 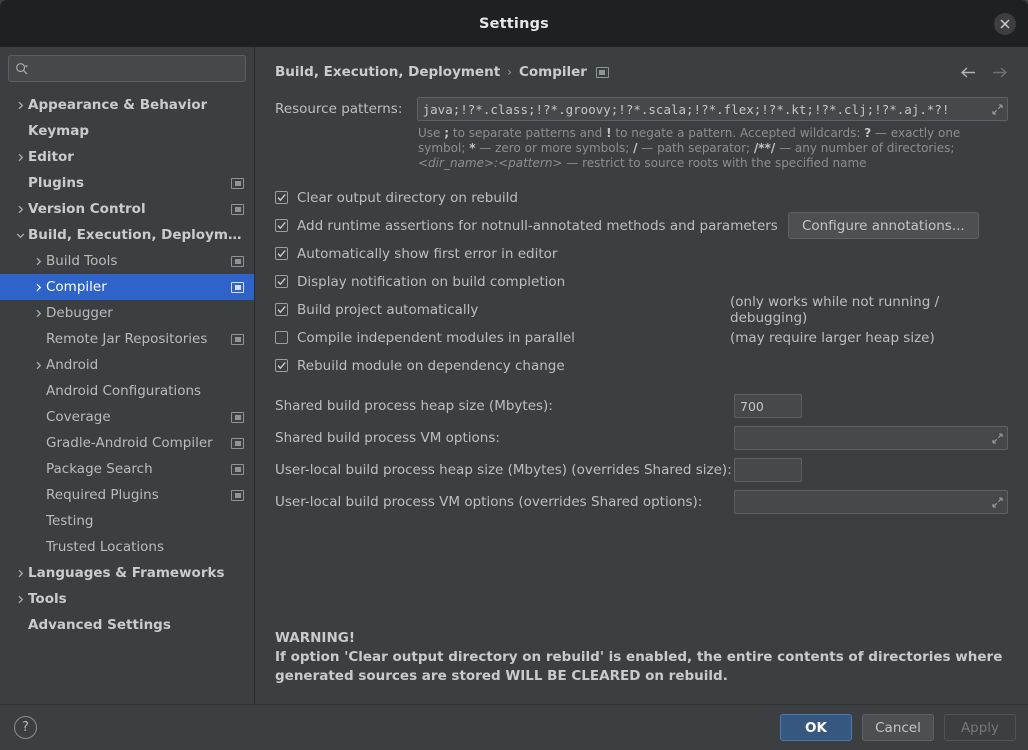 I want to click on sidebar-item-build-execution-deployment: Build, Execution, Deployment, so click(x=127, y=235).